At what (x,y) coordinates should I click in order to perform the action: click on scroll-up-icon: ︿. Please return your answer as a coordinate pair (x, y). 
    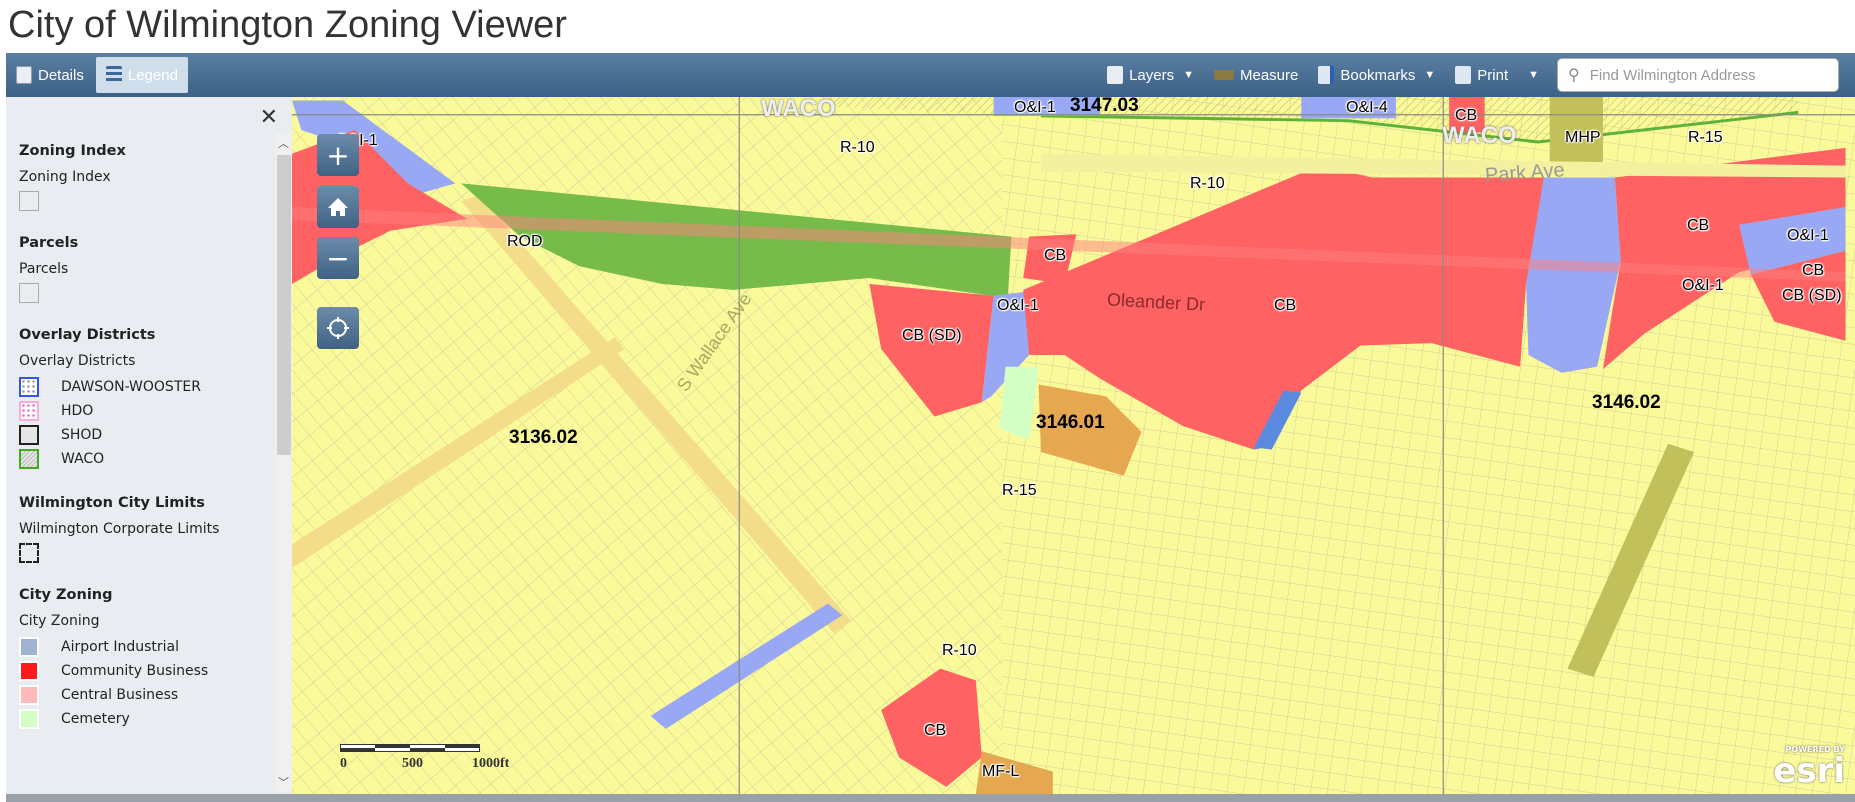
    Looking at the image, I should click on (283, 143).